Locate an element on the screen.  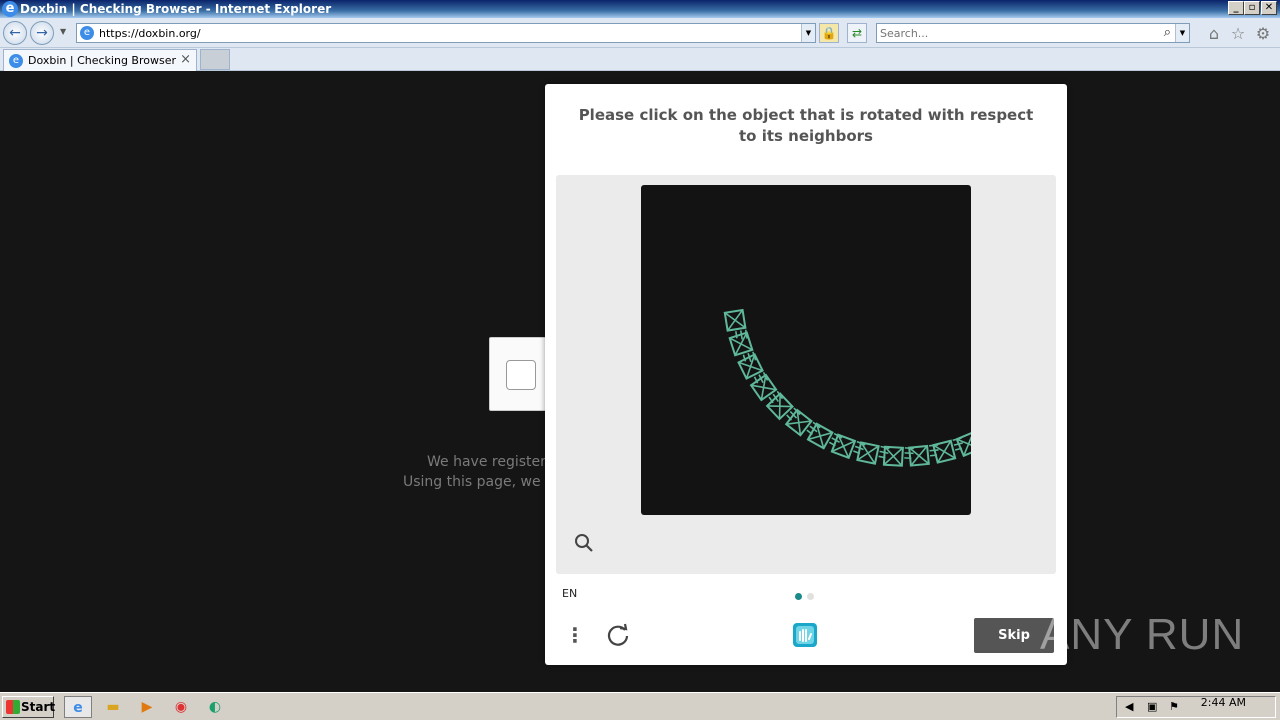
forward-button: → is located at coordinates (42, 33).